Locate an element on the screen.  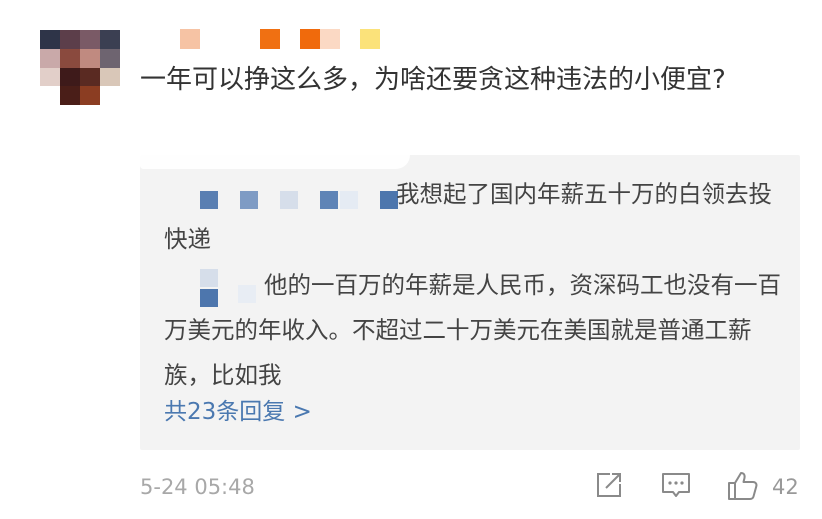
share-icon is located at coordinates (609, 485).